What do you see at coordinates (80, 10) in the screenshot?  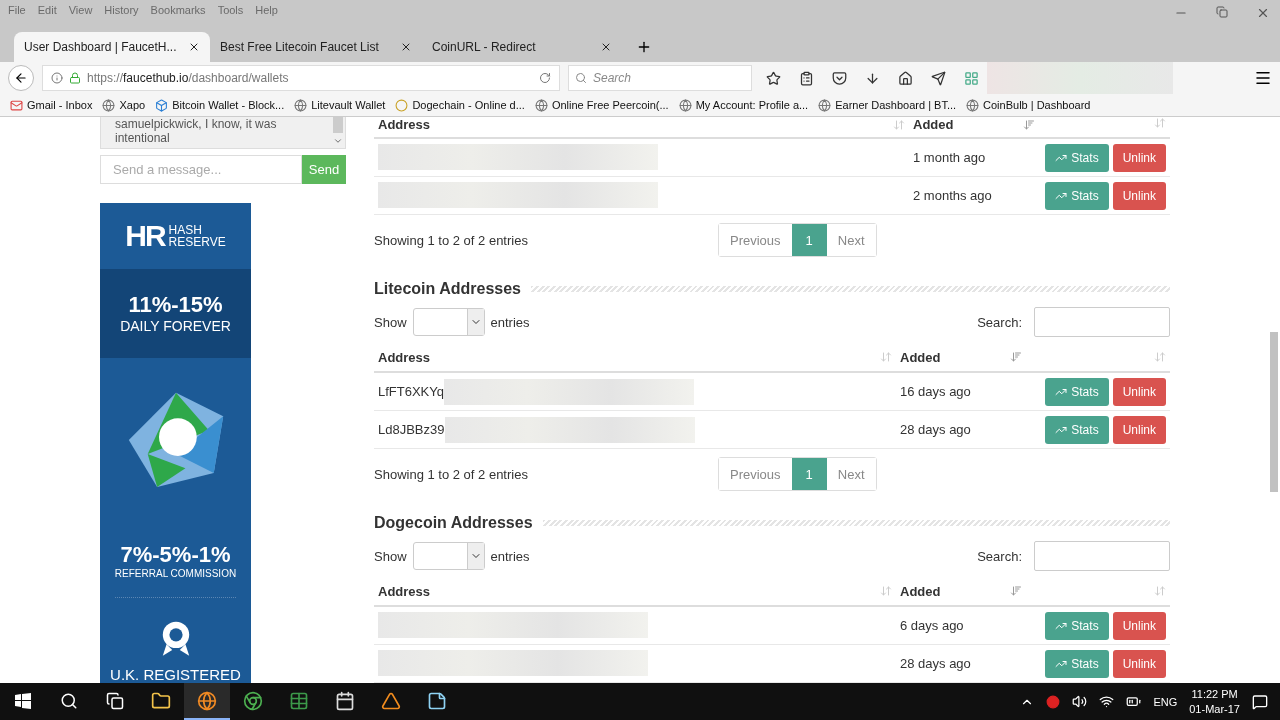 I see `menu-item: View` at bounding box center [80, 10].